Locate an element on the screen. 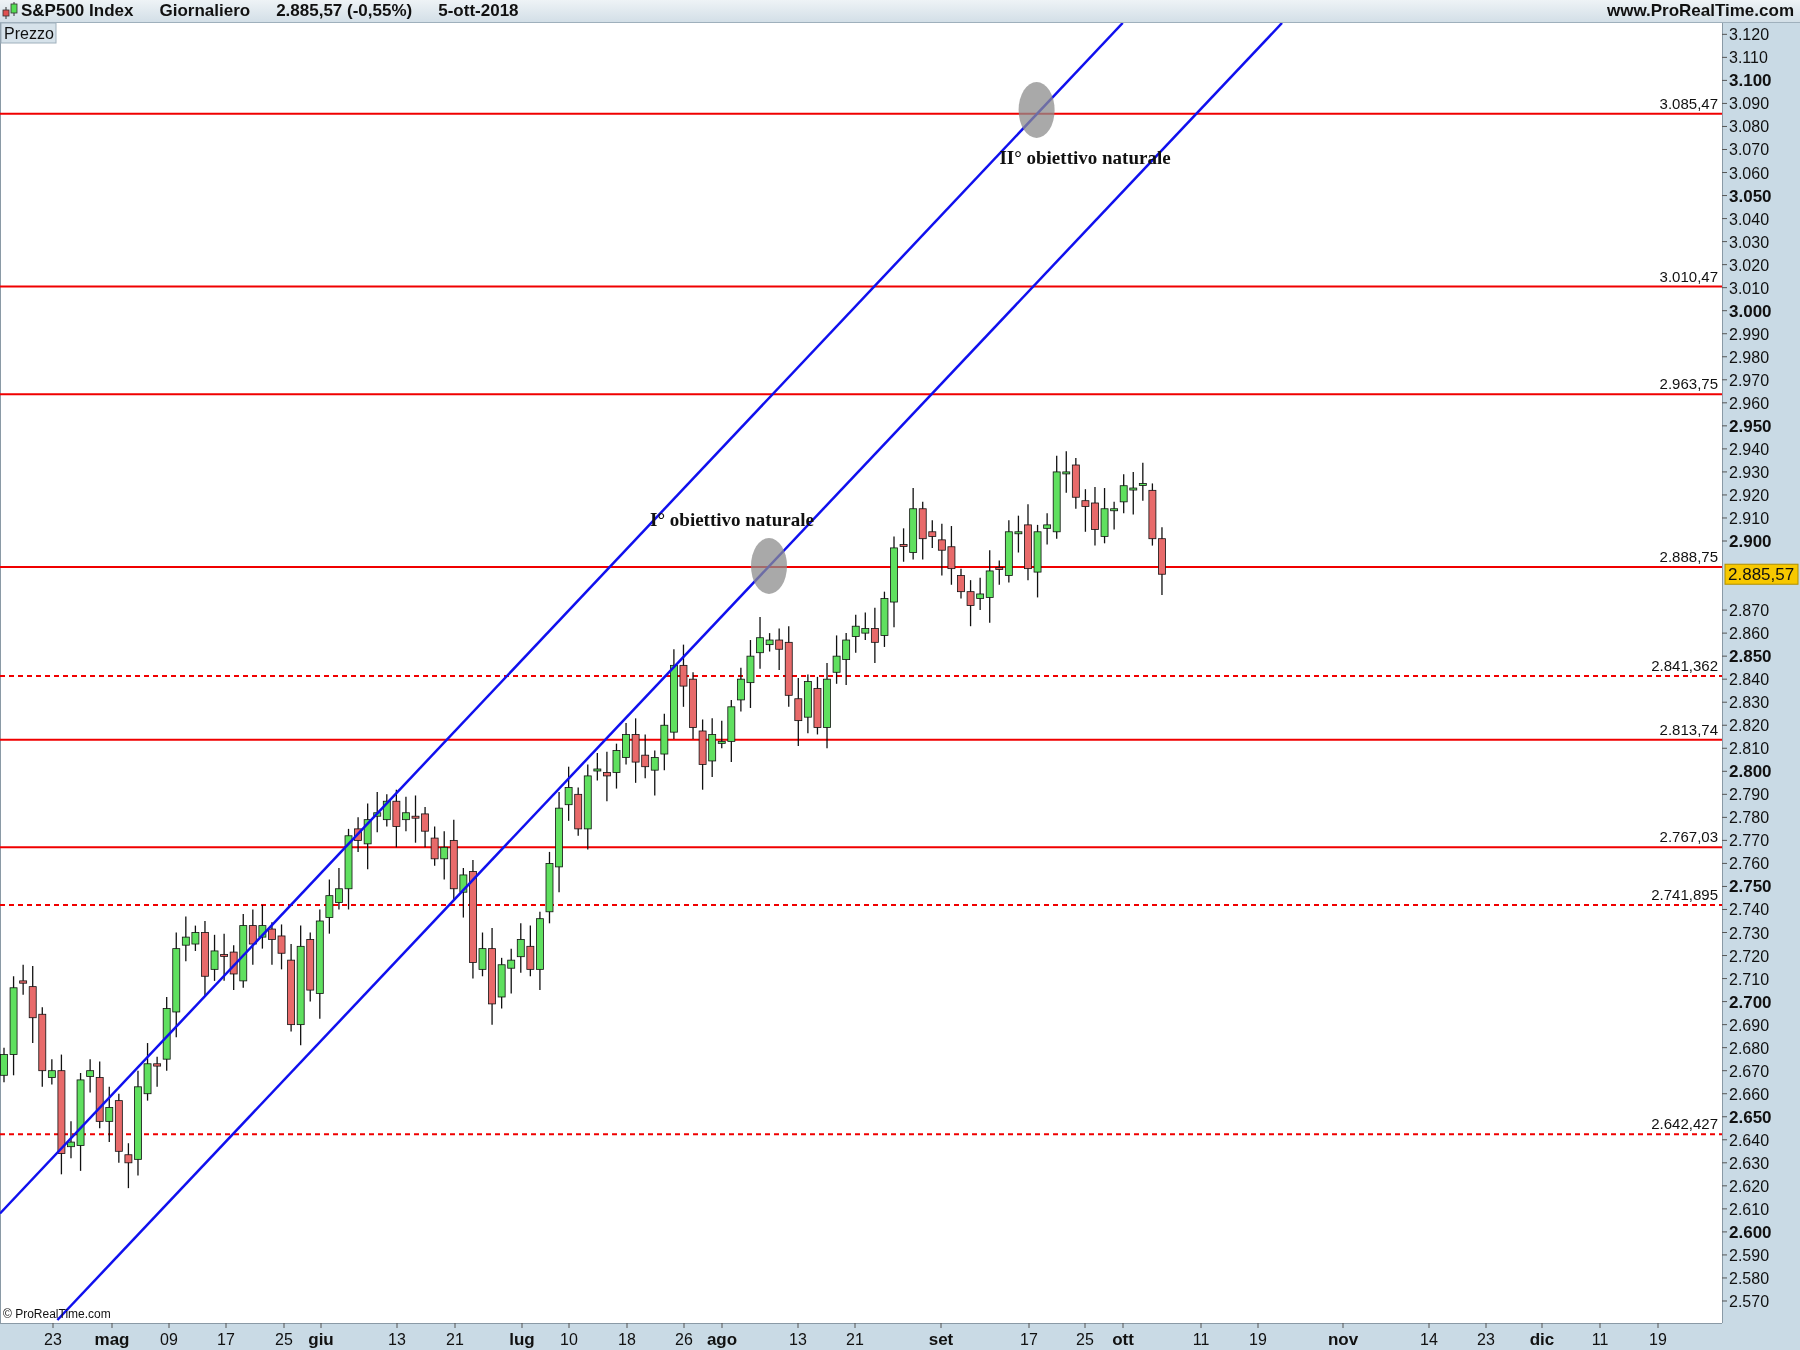 The image size is (1800, 1350). date-tick-label: 18 is located at coordinates (627, 1339).